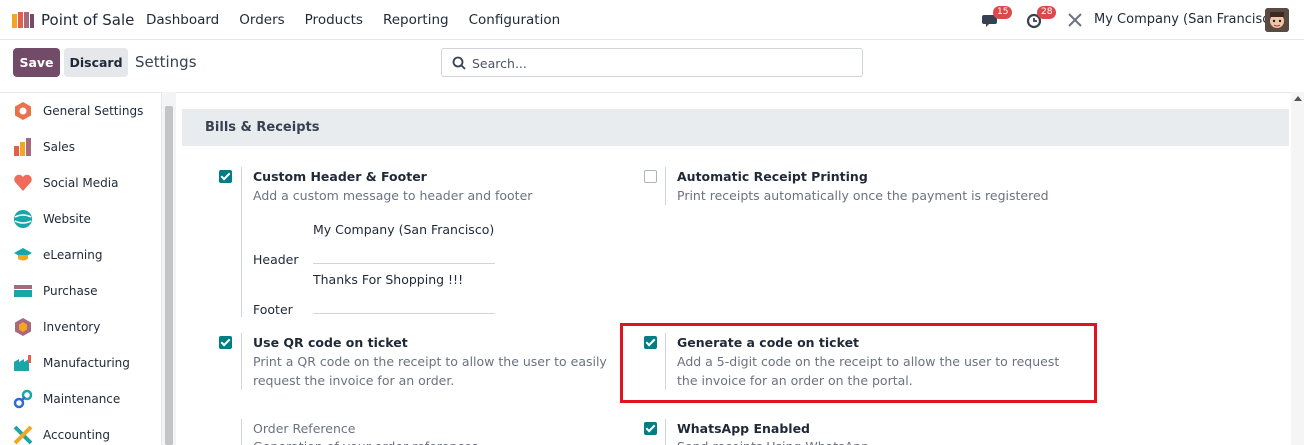 The image size is (1304, 445). What do you see at coordinates (276, 259) in the screenshot?
I see `header-label: Header` at bounding box center [276, 259].